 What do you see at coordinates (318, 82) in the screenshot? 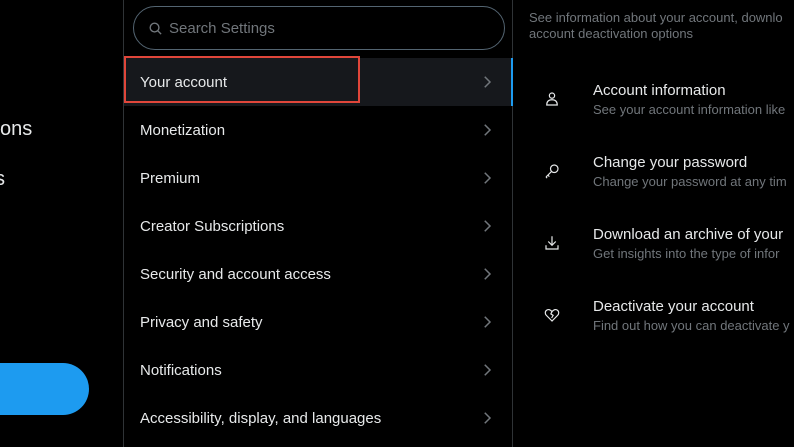
I see `menu-item-your-account: Your account` at bounding box center [318, 82].